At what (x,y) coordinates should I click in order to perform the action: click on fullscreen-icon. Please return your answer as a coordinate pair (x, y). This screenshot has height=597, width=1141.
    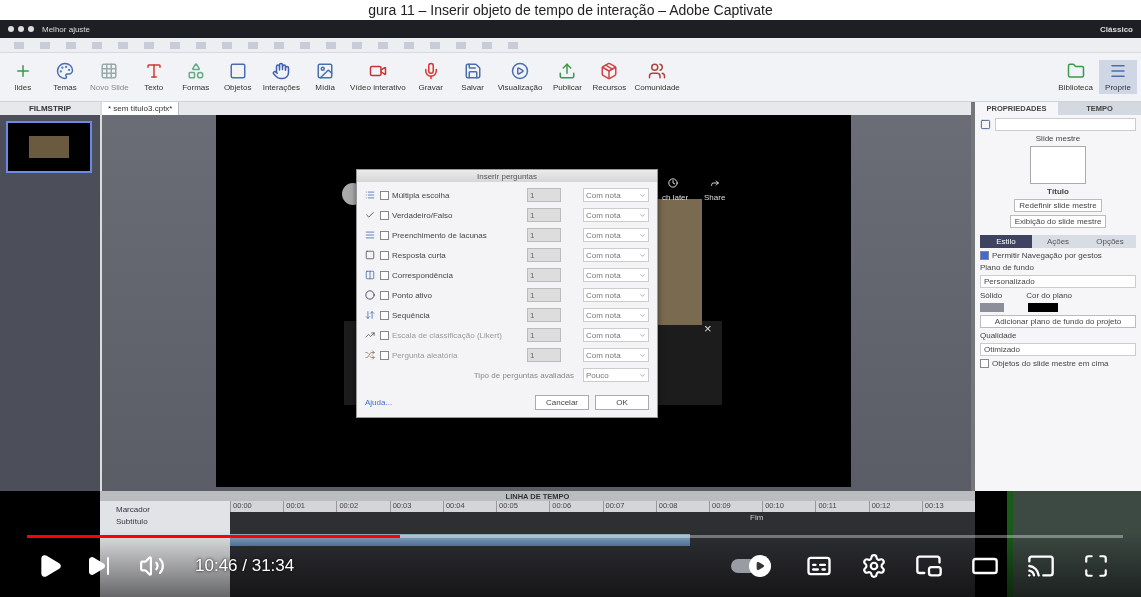
    Looking at the image, I should click on (1096, 566).